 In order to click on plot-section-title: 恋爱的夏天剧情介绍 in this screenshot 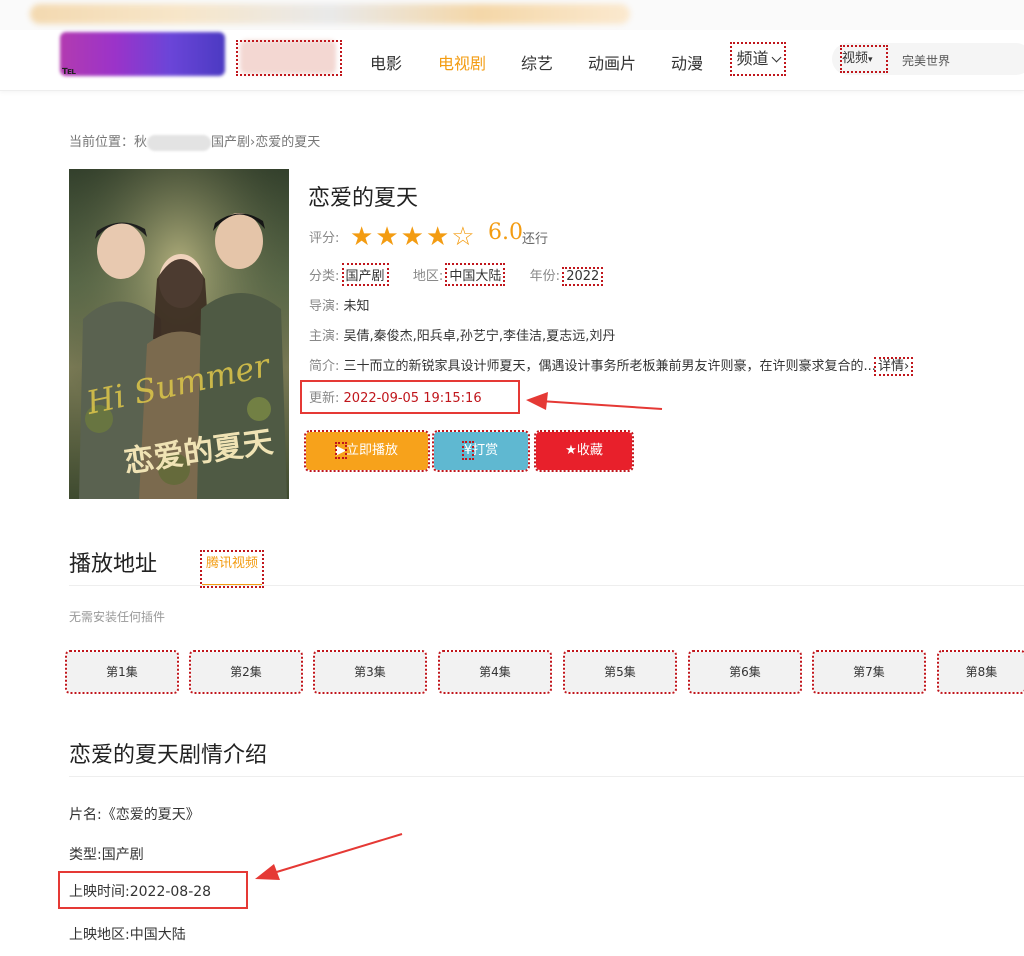, I will do `click(168, 755)`.